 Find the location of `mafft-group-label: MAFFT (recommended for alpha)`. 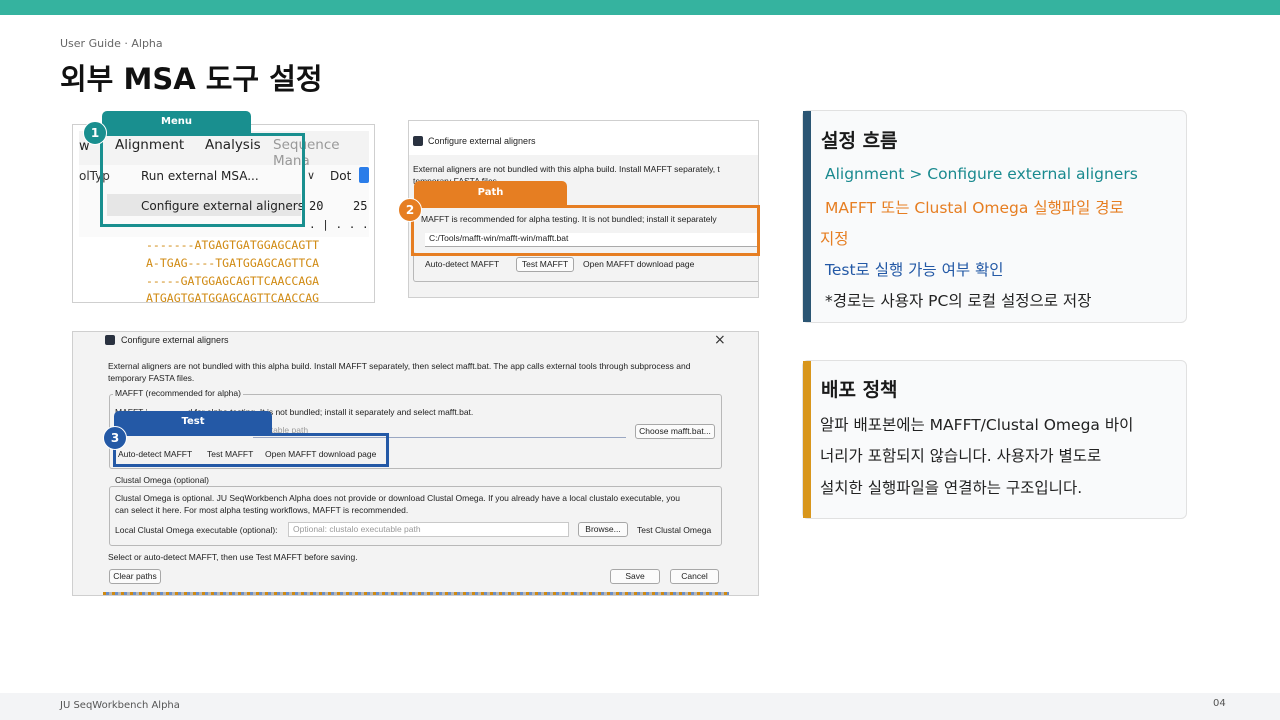

mafft-group-label: MAFFT (recommended for alpha) is located at coordinates (178, 393).